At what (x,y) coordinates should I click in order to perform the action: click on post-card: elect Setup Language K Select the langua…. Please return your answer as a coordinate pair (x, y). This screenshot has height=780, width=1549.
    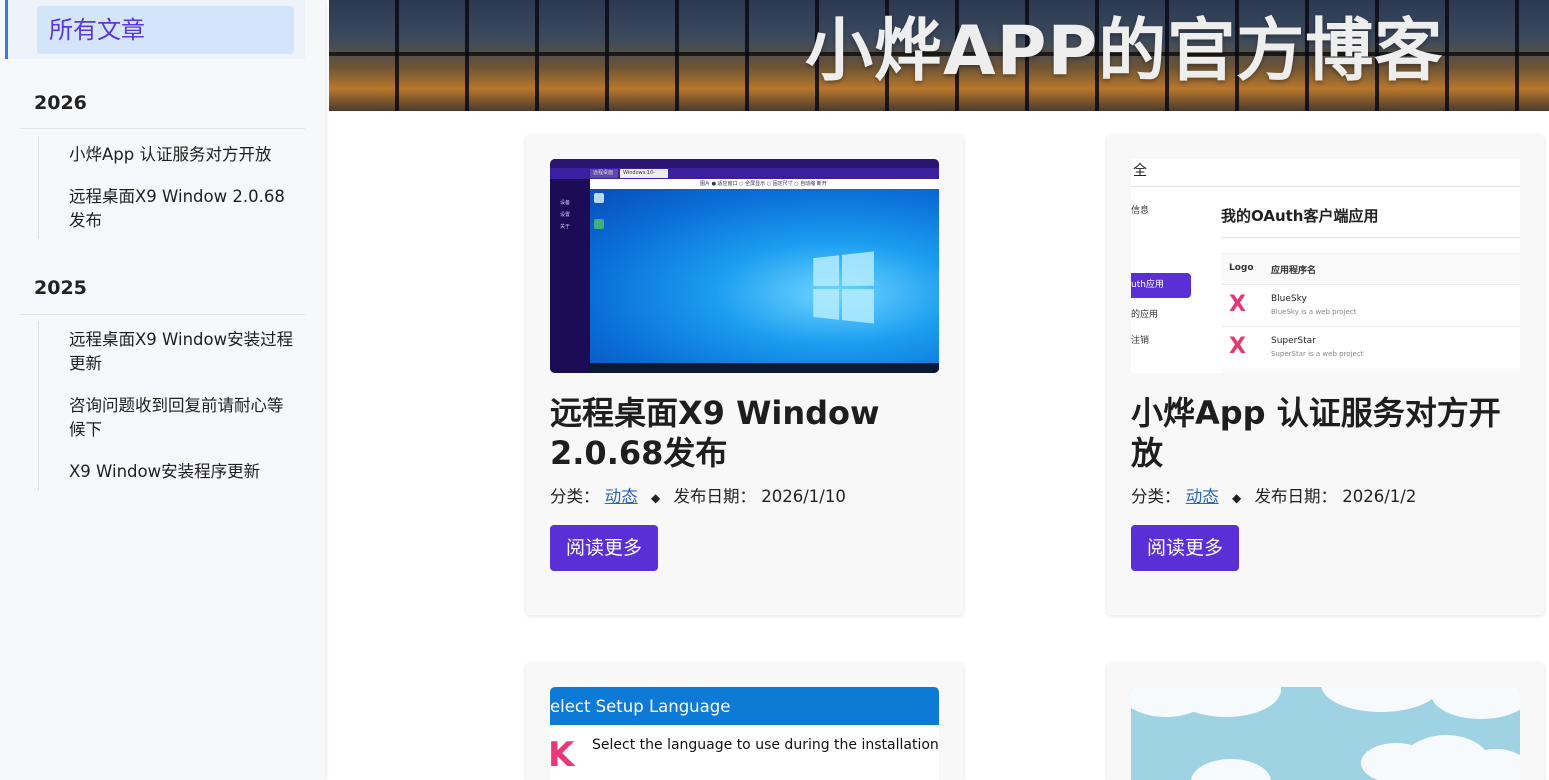
    Looking at the image, I should click on (744, 721).